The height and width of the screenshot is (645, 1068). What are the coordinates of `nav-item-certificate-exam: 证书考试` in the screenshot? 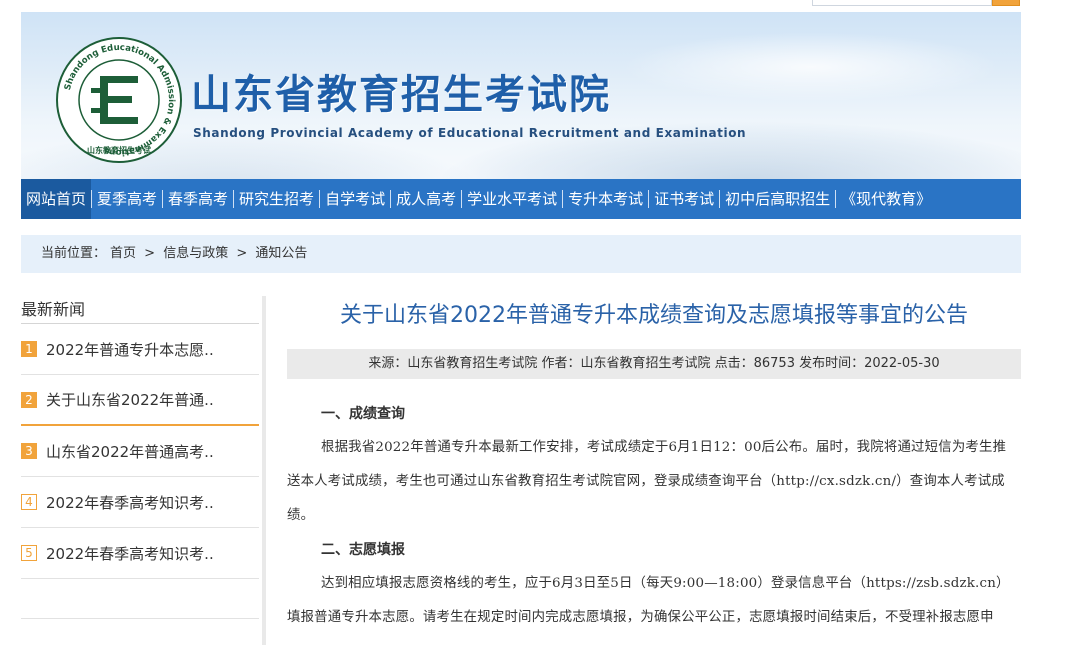 It's located at (684, 199).